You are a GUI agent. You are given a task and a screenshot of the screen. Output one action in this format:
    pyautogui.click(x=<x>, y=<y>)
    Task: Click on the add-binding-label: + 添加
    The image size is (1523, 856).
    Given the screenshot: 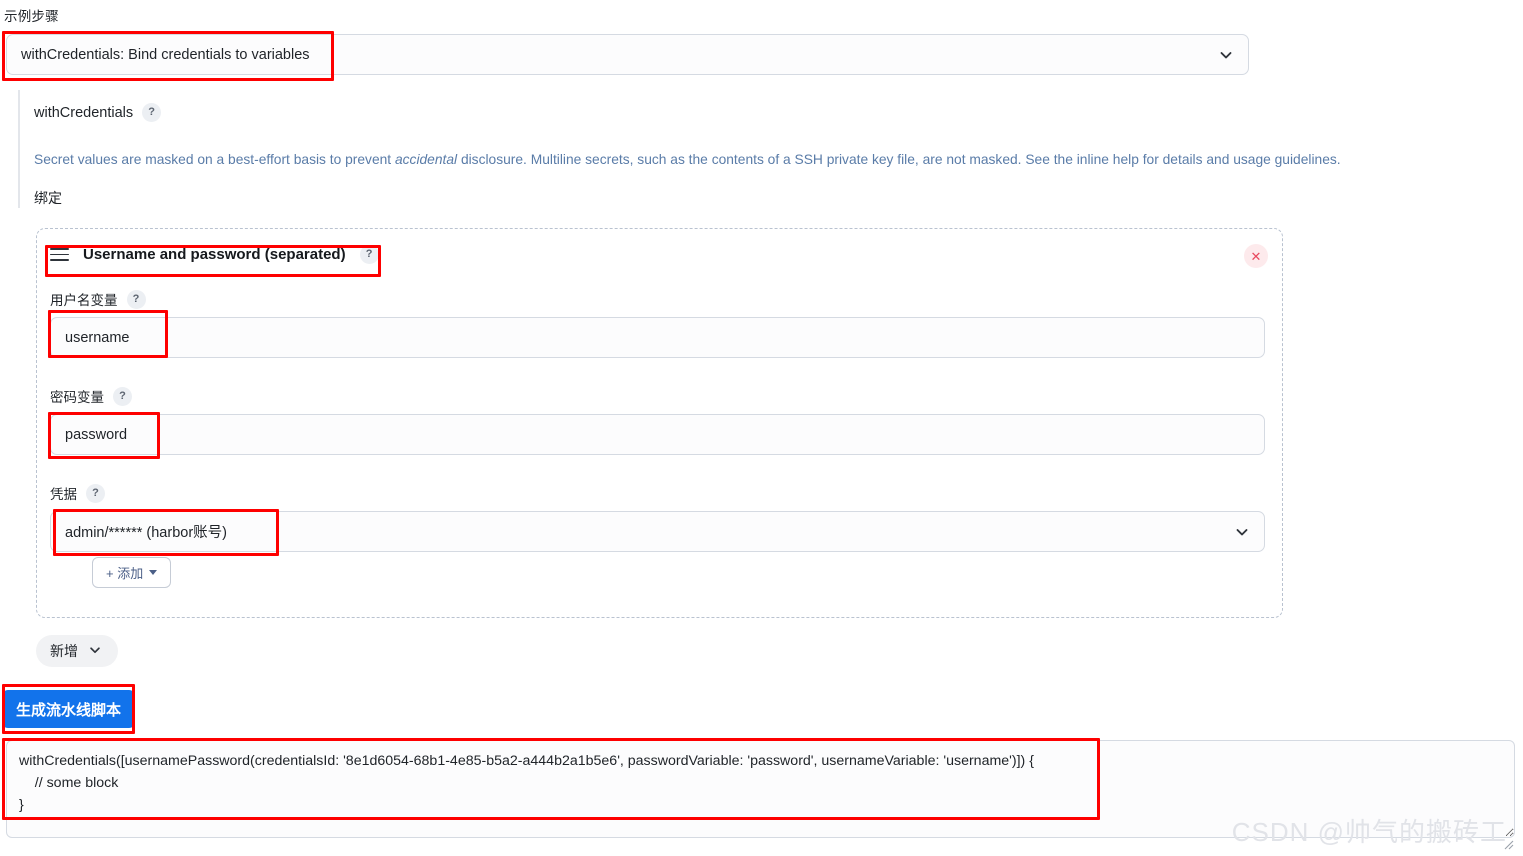 What is the action you would take?
    pyautogui.click(x=125, y=573)
    